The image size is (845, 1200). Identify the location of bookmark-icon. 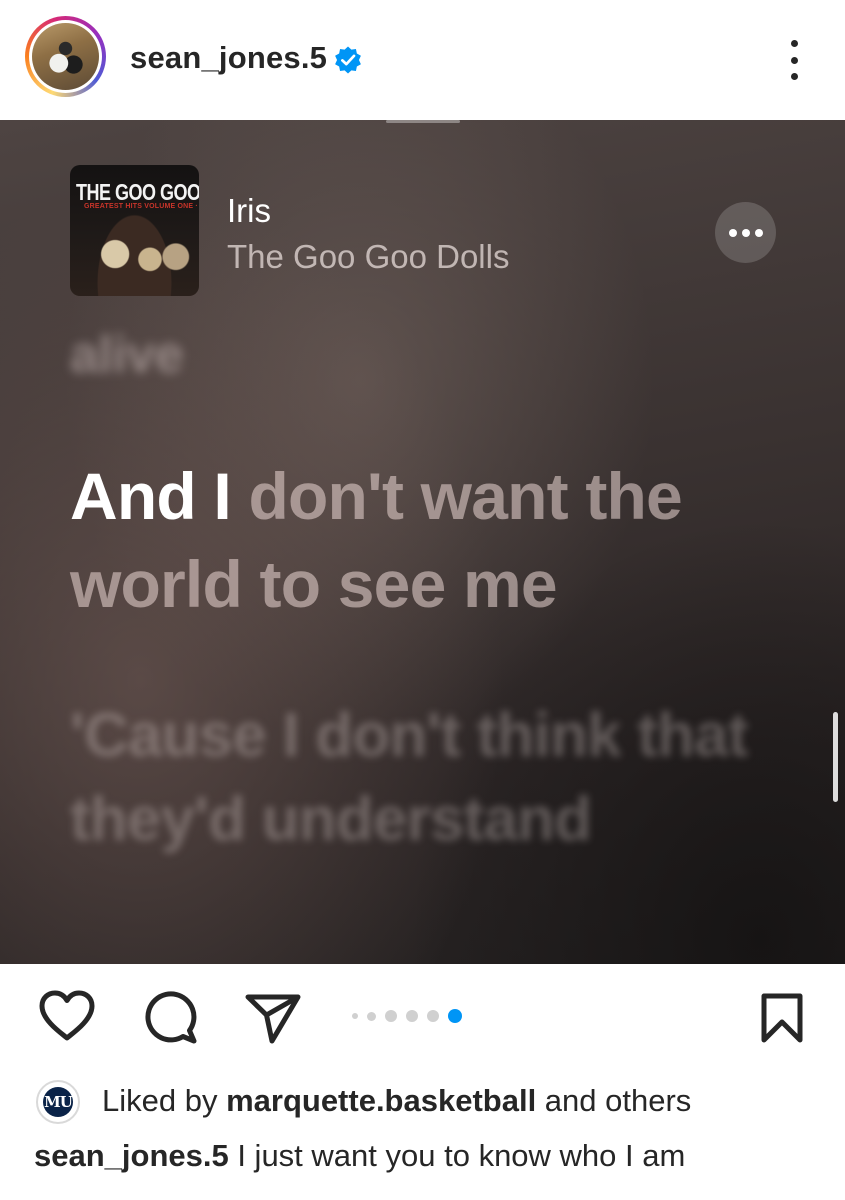
(782, 1018).